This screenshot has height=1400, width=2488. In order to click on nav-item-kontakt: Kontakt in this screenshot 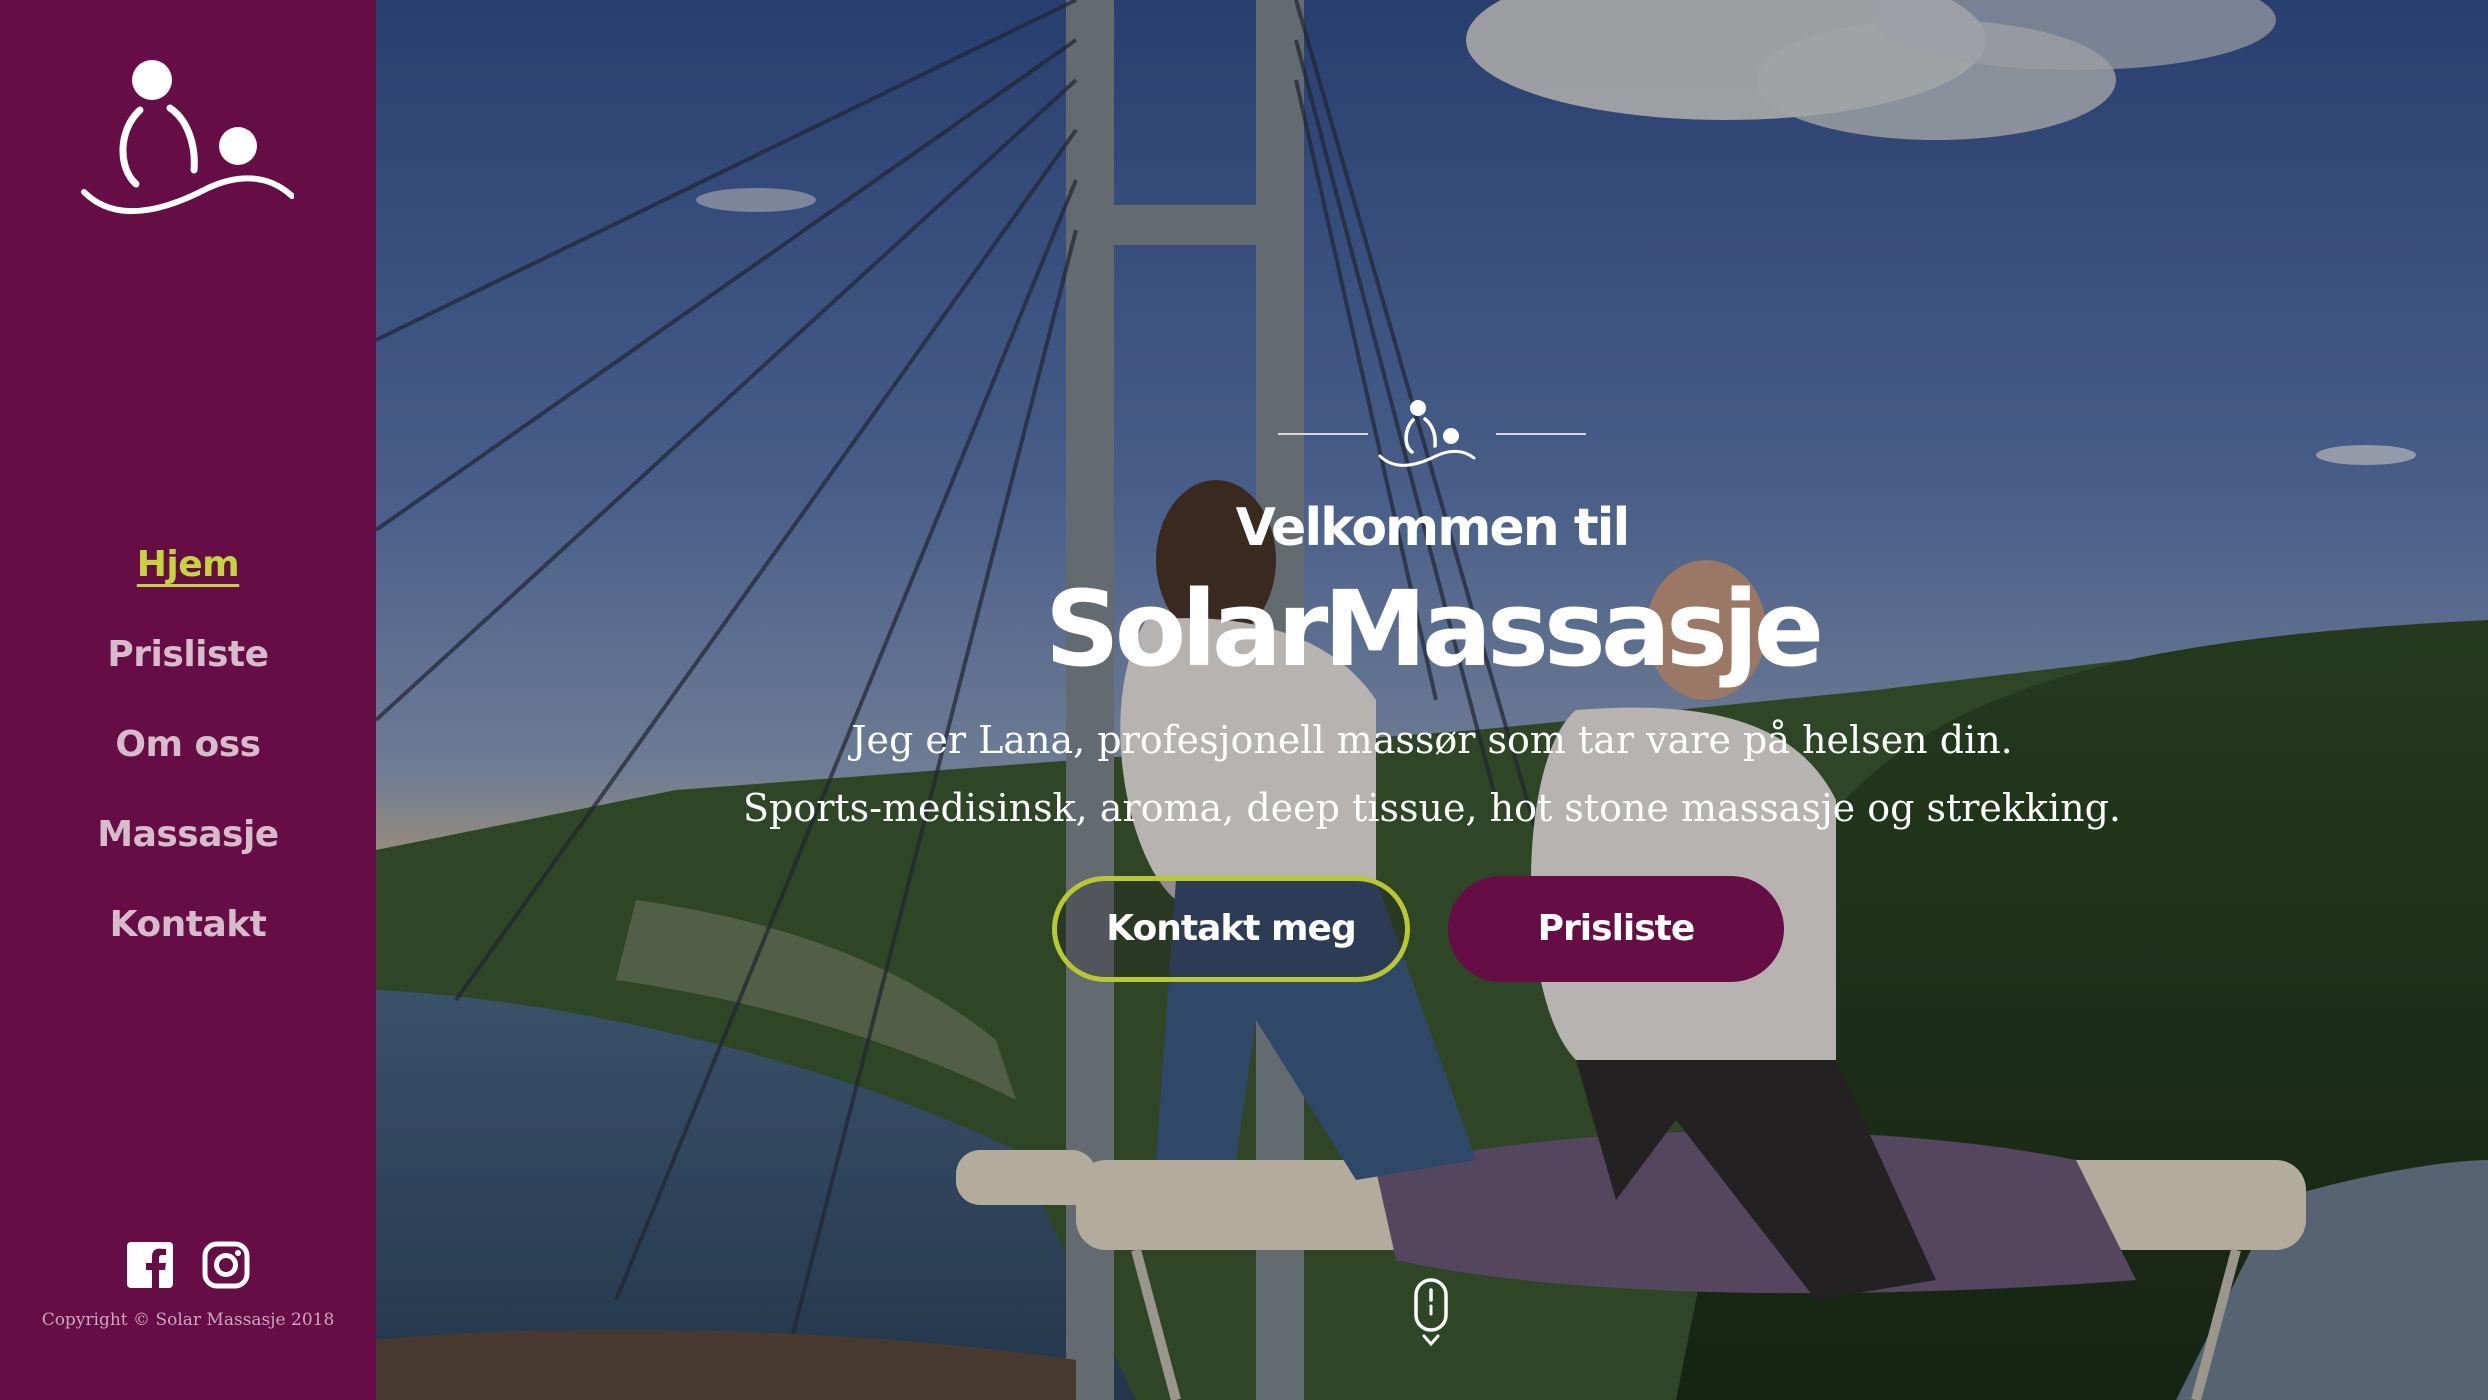, I will do `click(188, 925)`.